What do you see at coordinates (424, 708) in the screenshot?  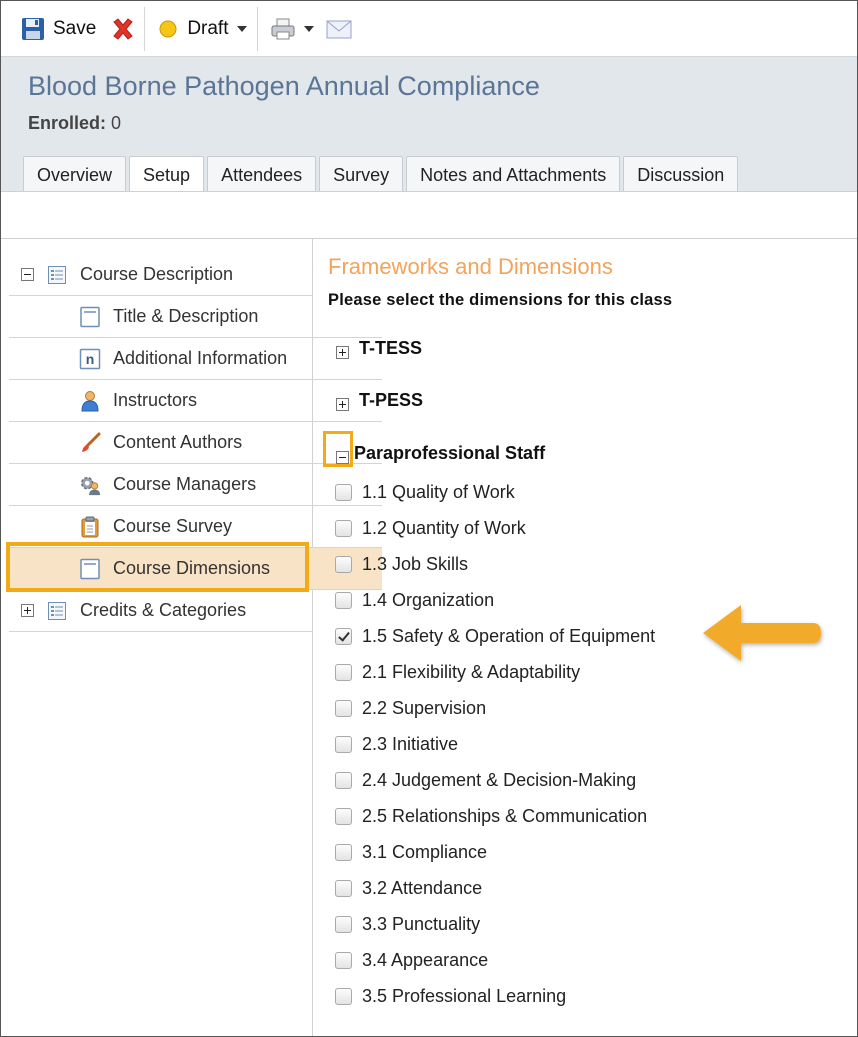 I see `dimension-label: 2.2 Supervision` at bounding box center [424, 708].